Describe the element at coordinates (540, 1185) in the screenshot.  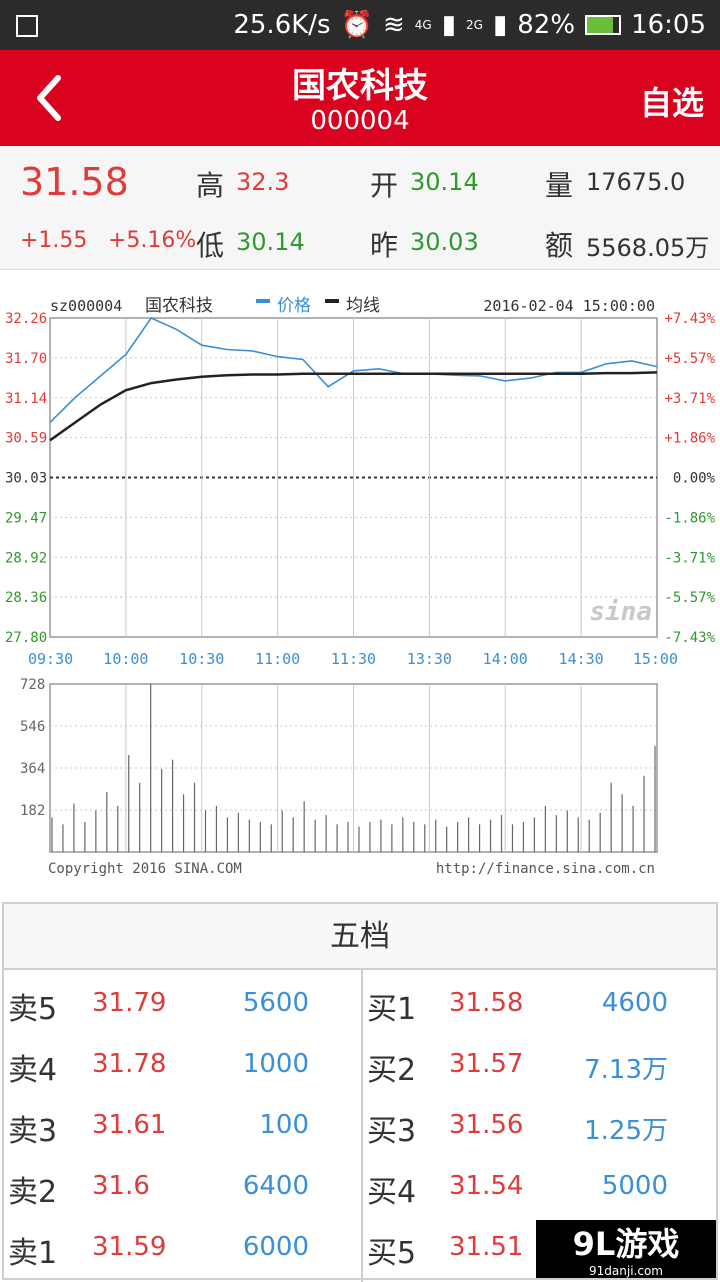
I see `buy-row: 买4 31.54 5000` at that location.